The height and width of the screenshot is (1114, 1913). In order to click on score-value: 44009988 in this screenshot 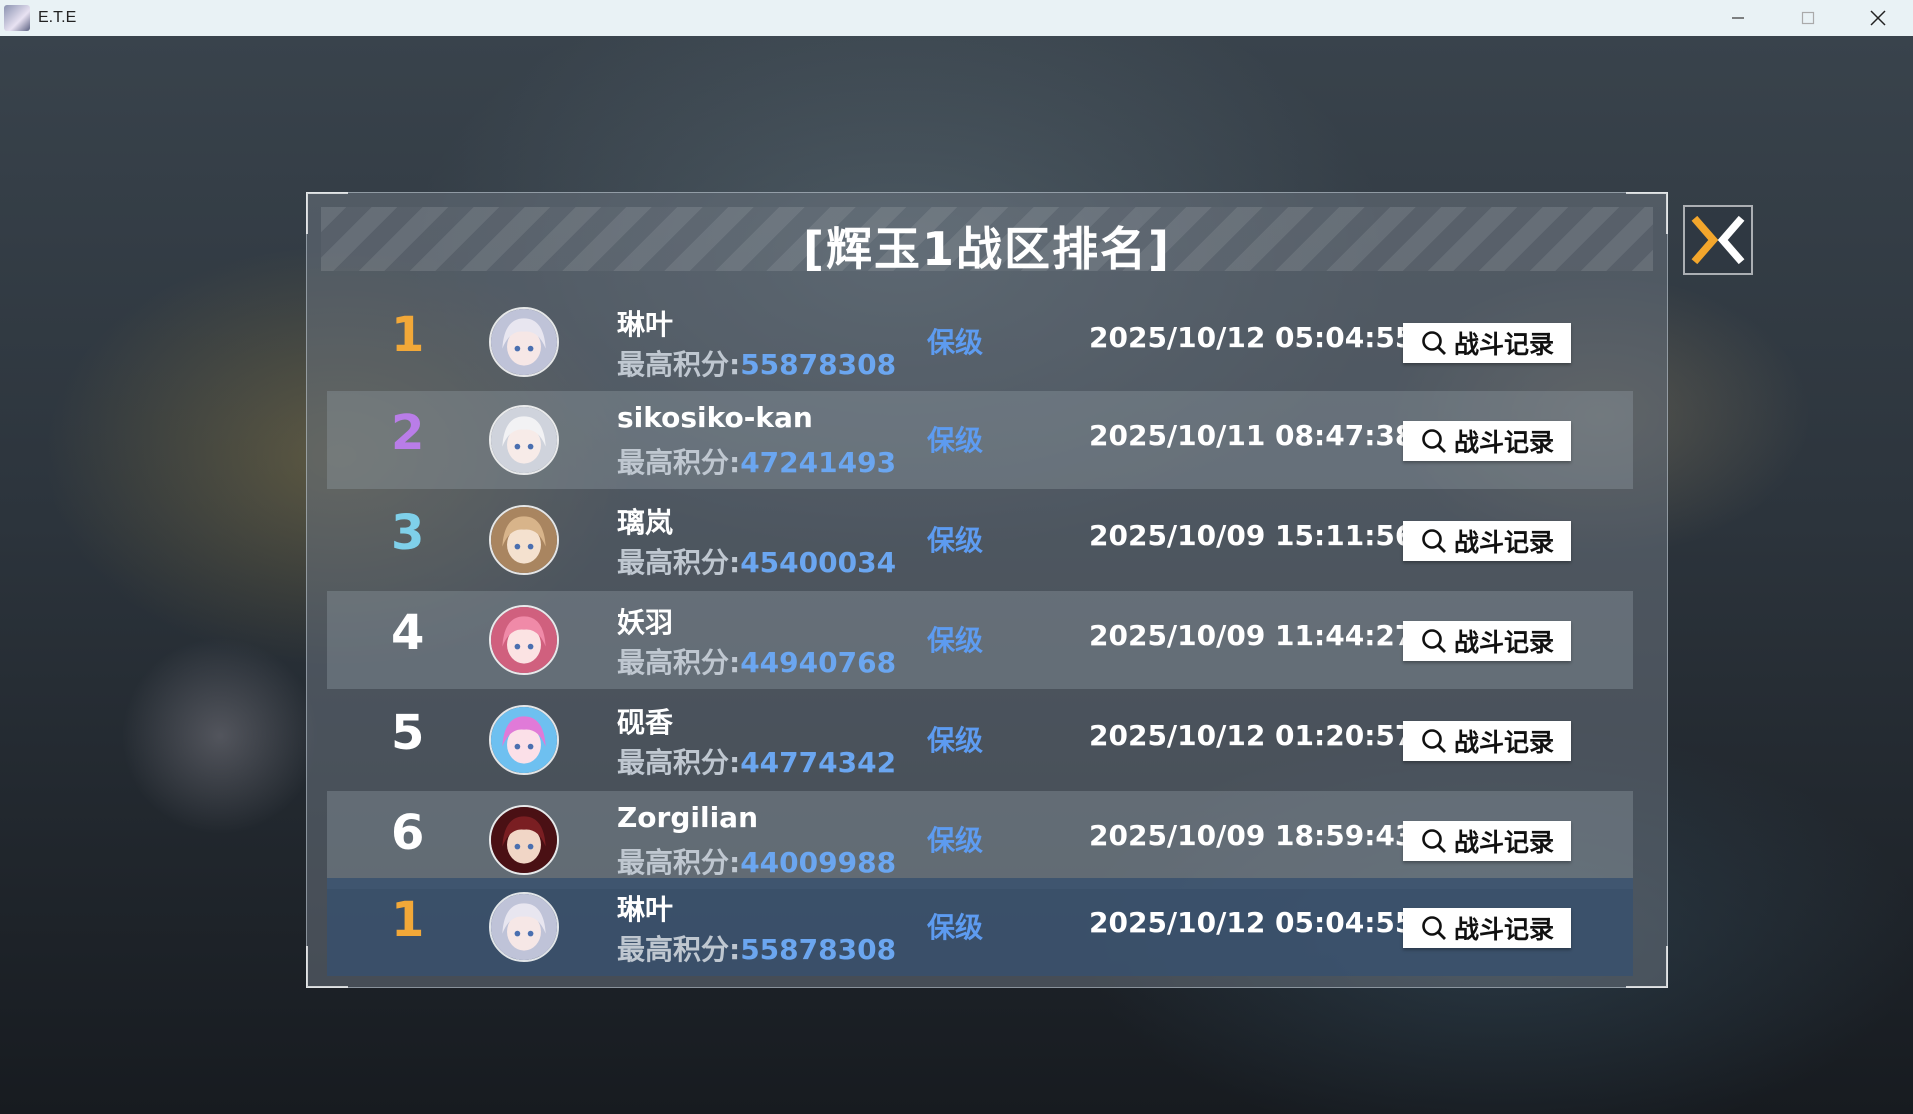, I will do `click(818, 862)`.